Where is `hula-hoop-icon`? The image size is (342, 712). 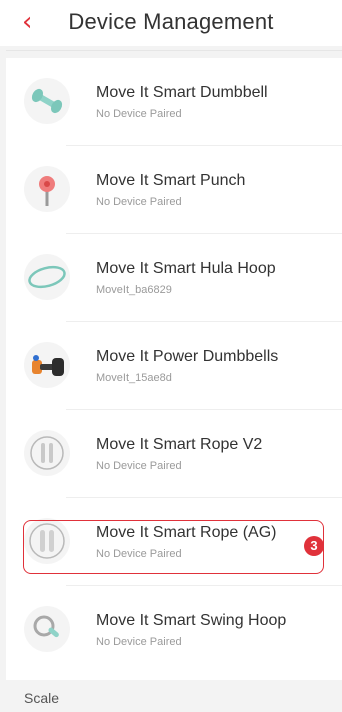 hula-hoop-icon is located at coordinates (47, 277).